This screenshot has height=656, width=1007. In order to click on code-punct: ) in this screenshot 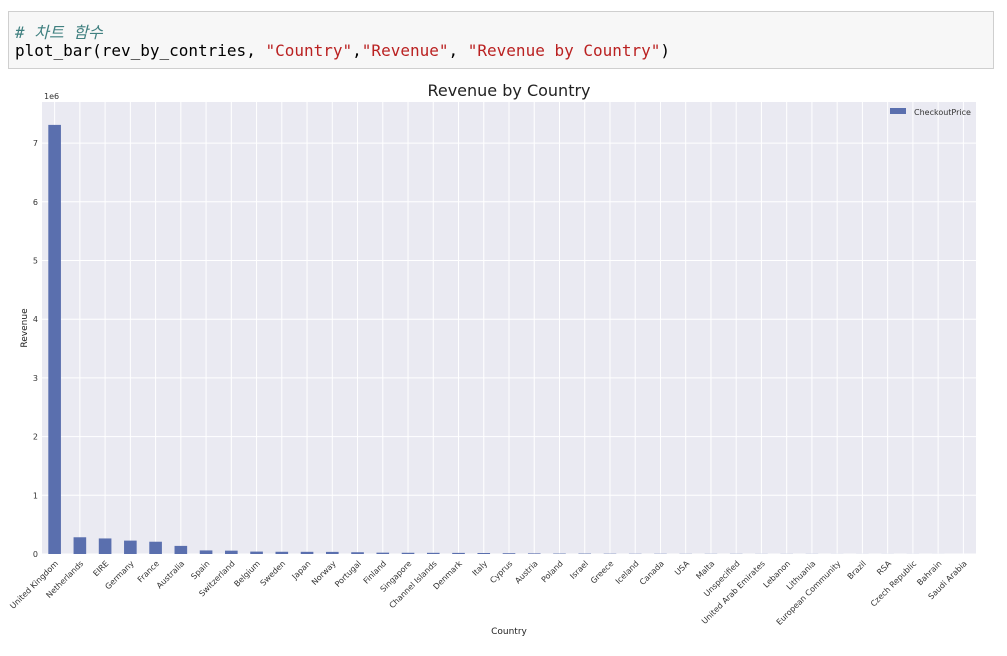, I will do `click(665, 50)`.